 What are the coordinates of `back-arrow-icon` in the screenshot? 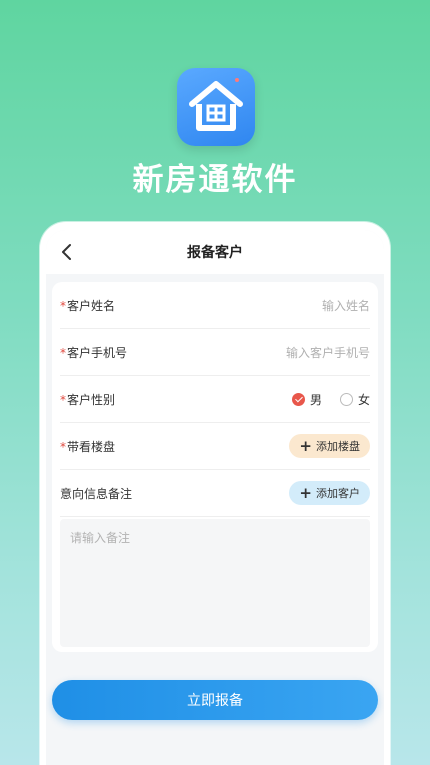 It's located at (67, 252).